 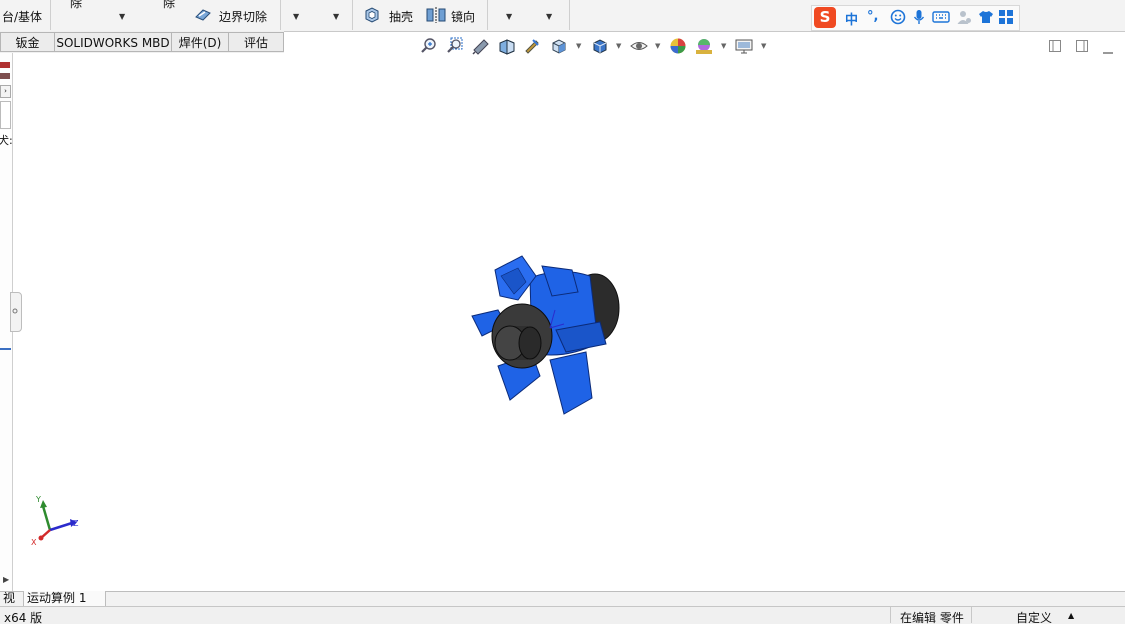 What do you see at coordinates (1071, 615) in the screenshot?
I see `status-units-caret-icon: ▲` at bounding box center [1071, 615].